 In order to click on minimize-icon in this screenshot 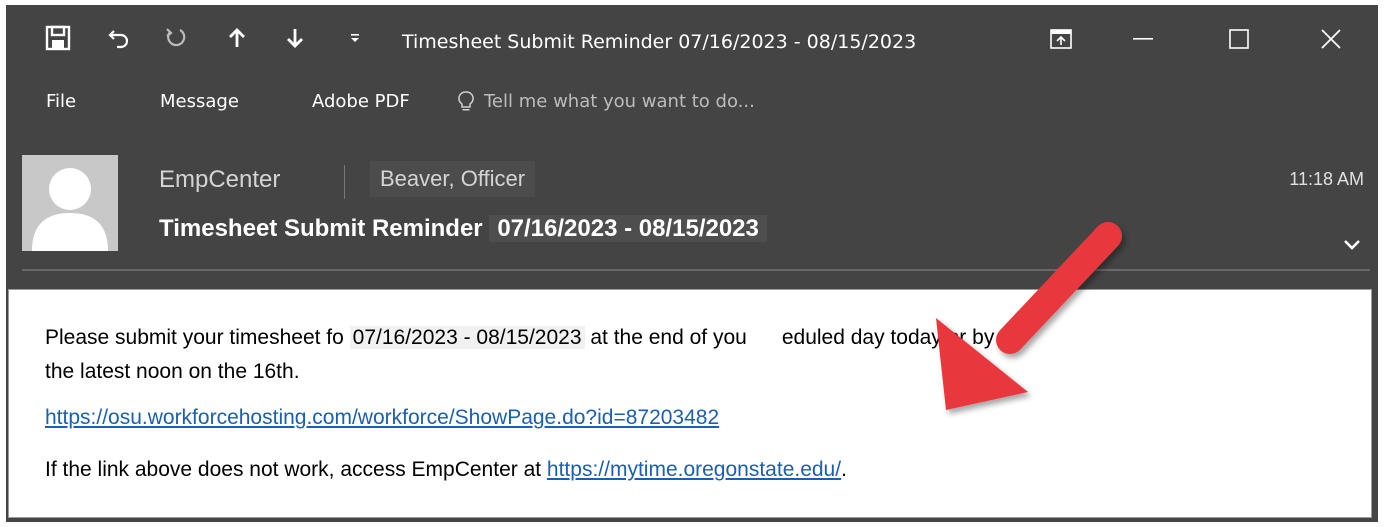, I will do `click(1143, 39)`.